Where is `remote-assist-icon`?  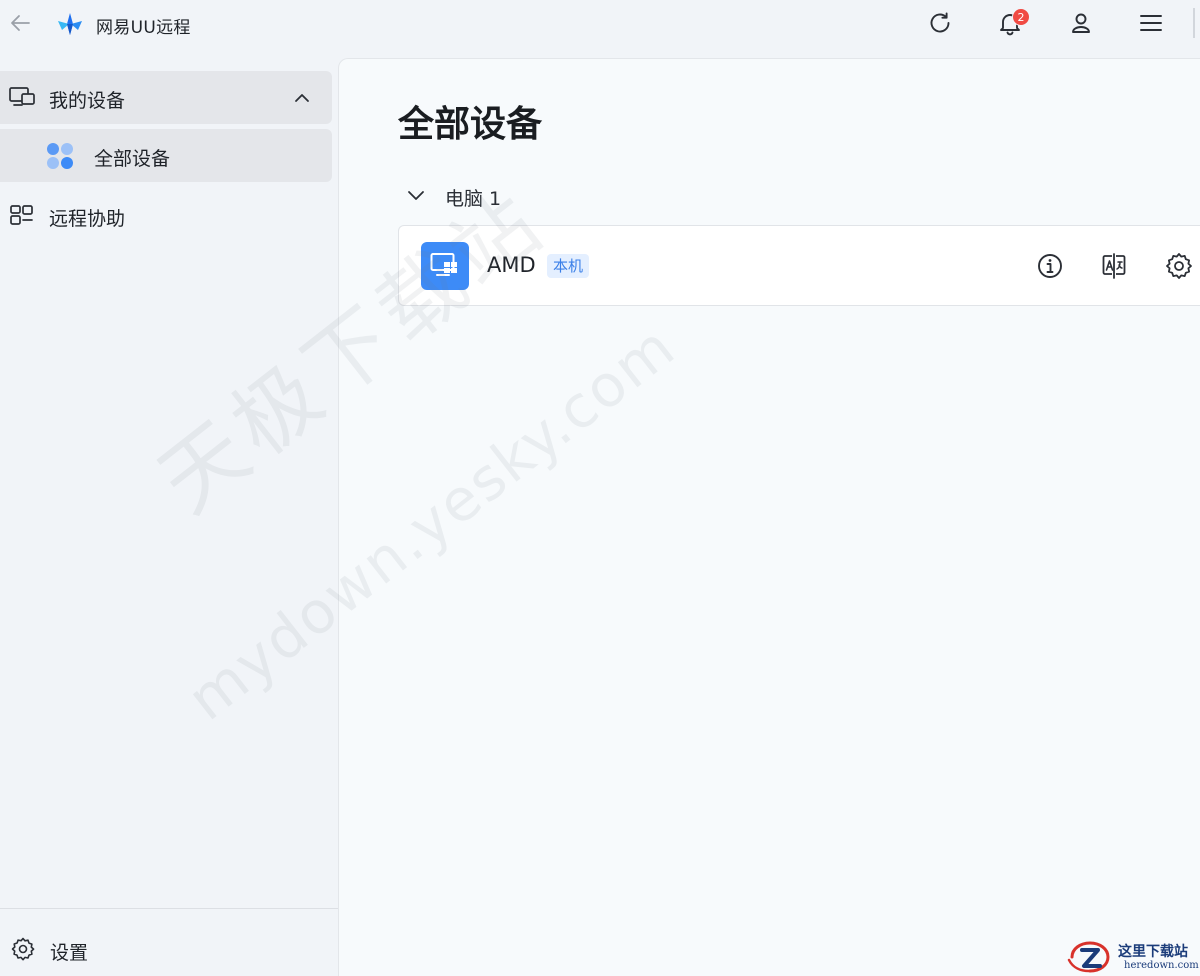
remote-assist-icon is located at coordinates (22, 215).